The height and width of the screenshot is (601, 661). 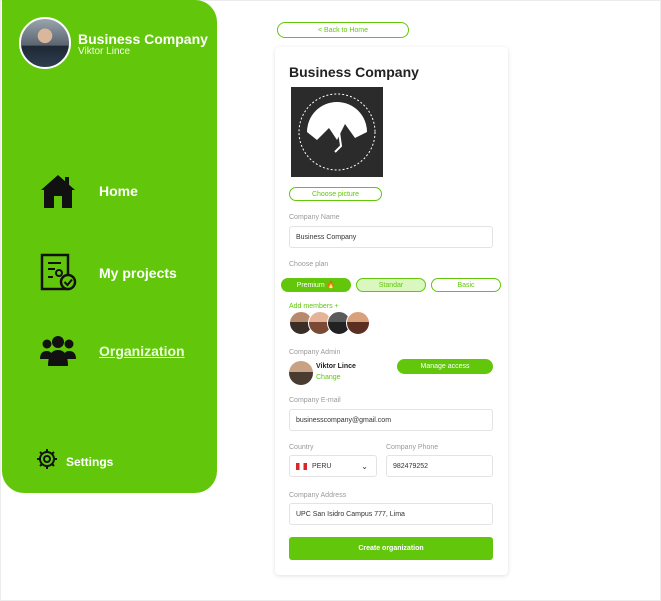 What do you see at coordinates (335, 194) in the screenshot?
I see `choose-picture-button: Choose picture` at bounding box center [335, 194].